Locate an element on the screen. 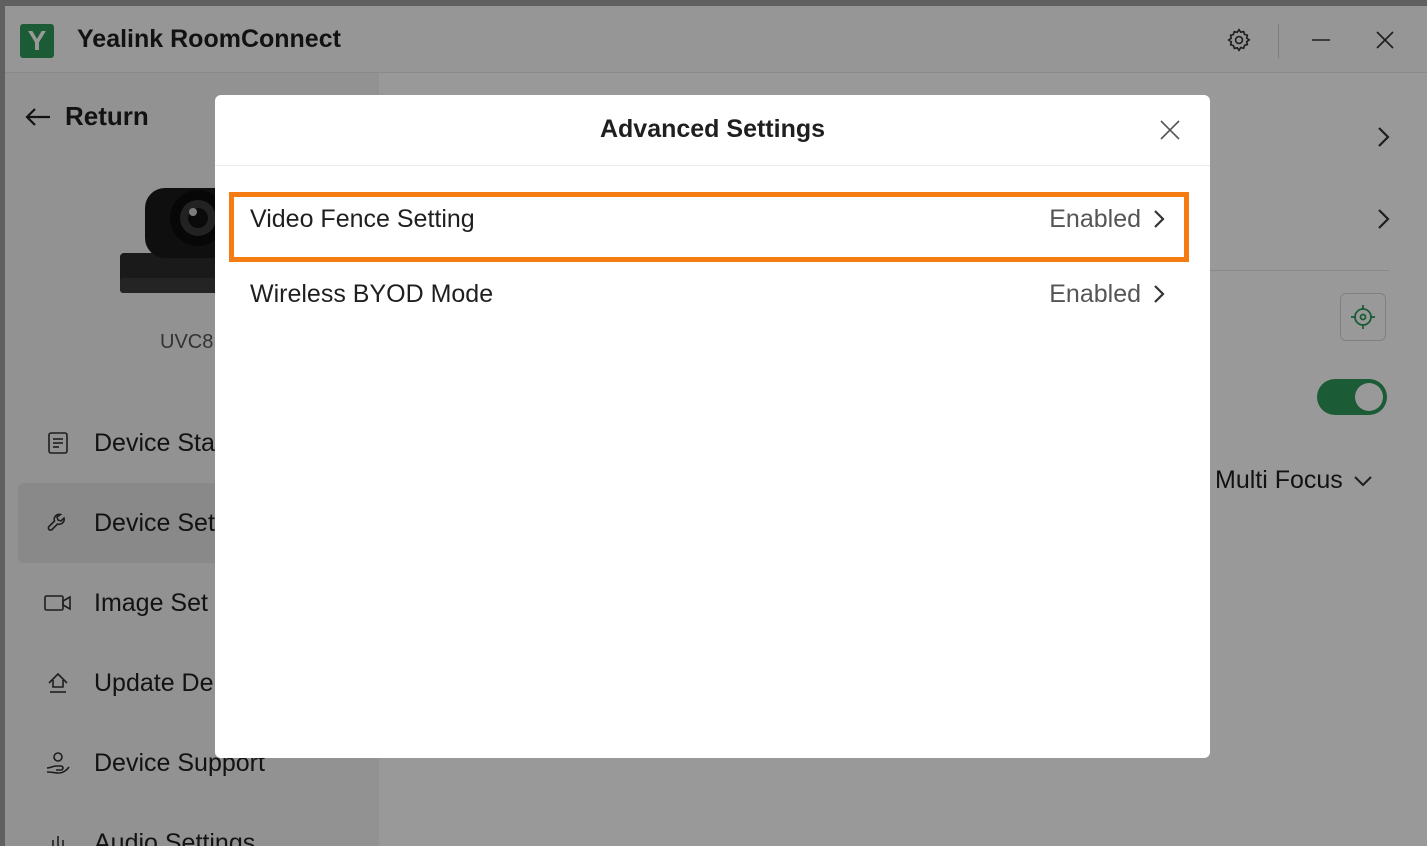  dialog-header: Advanced Settings is located at coordinates (712, 130).